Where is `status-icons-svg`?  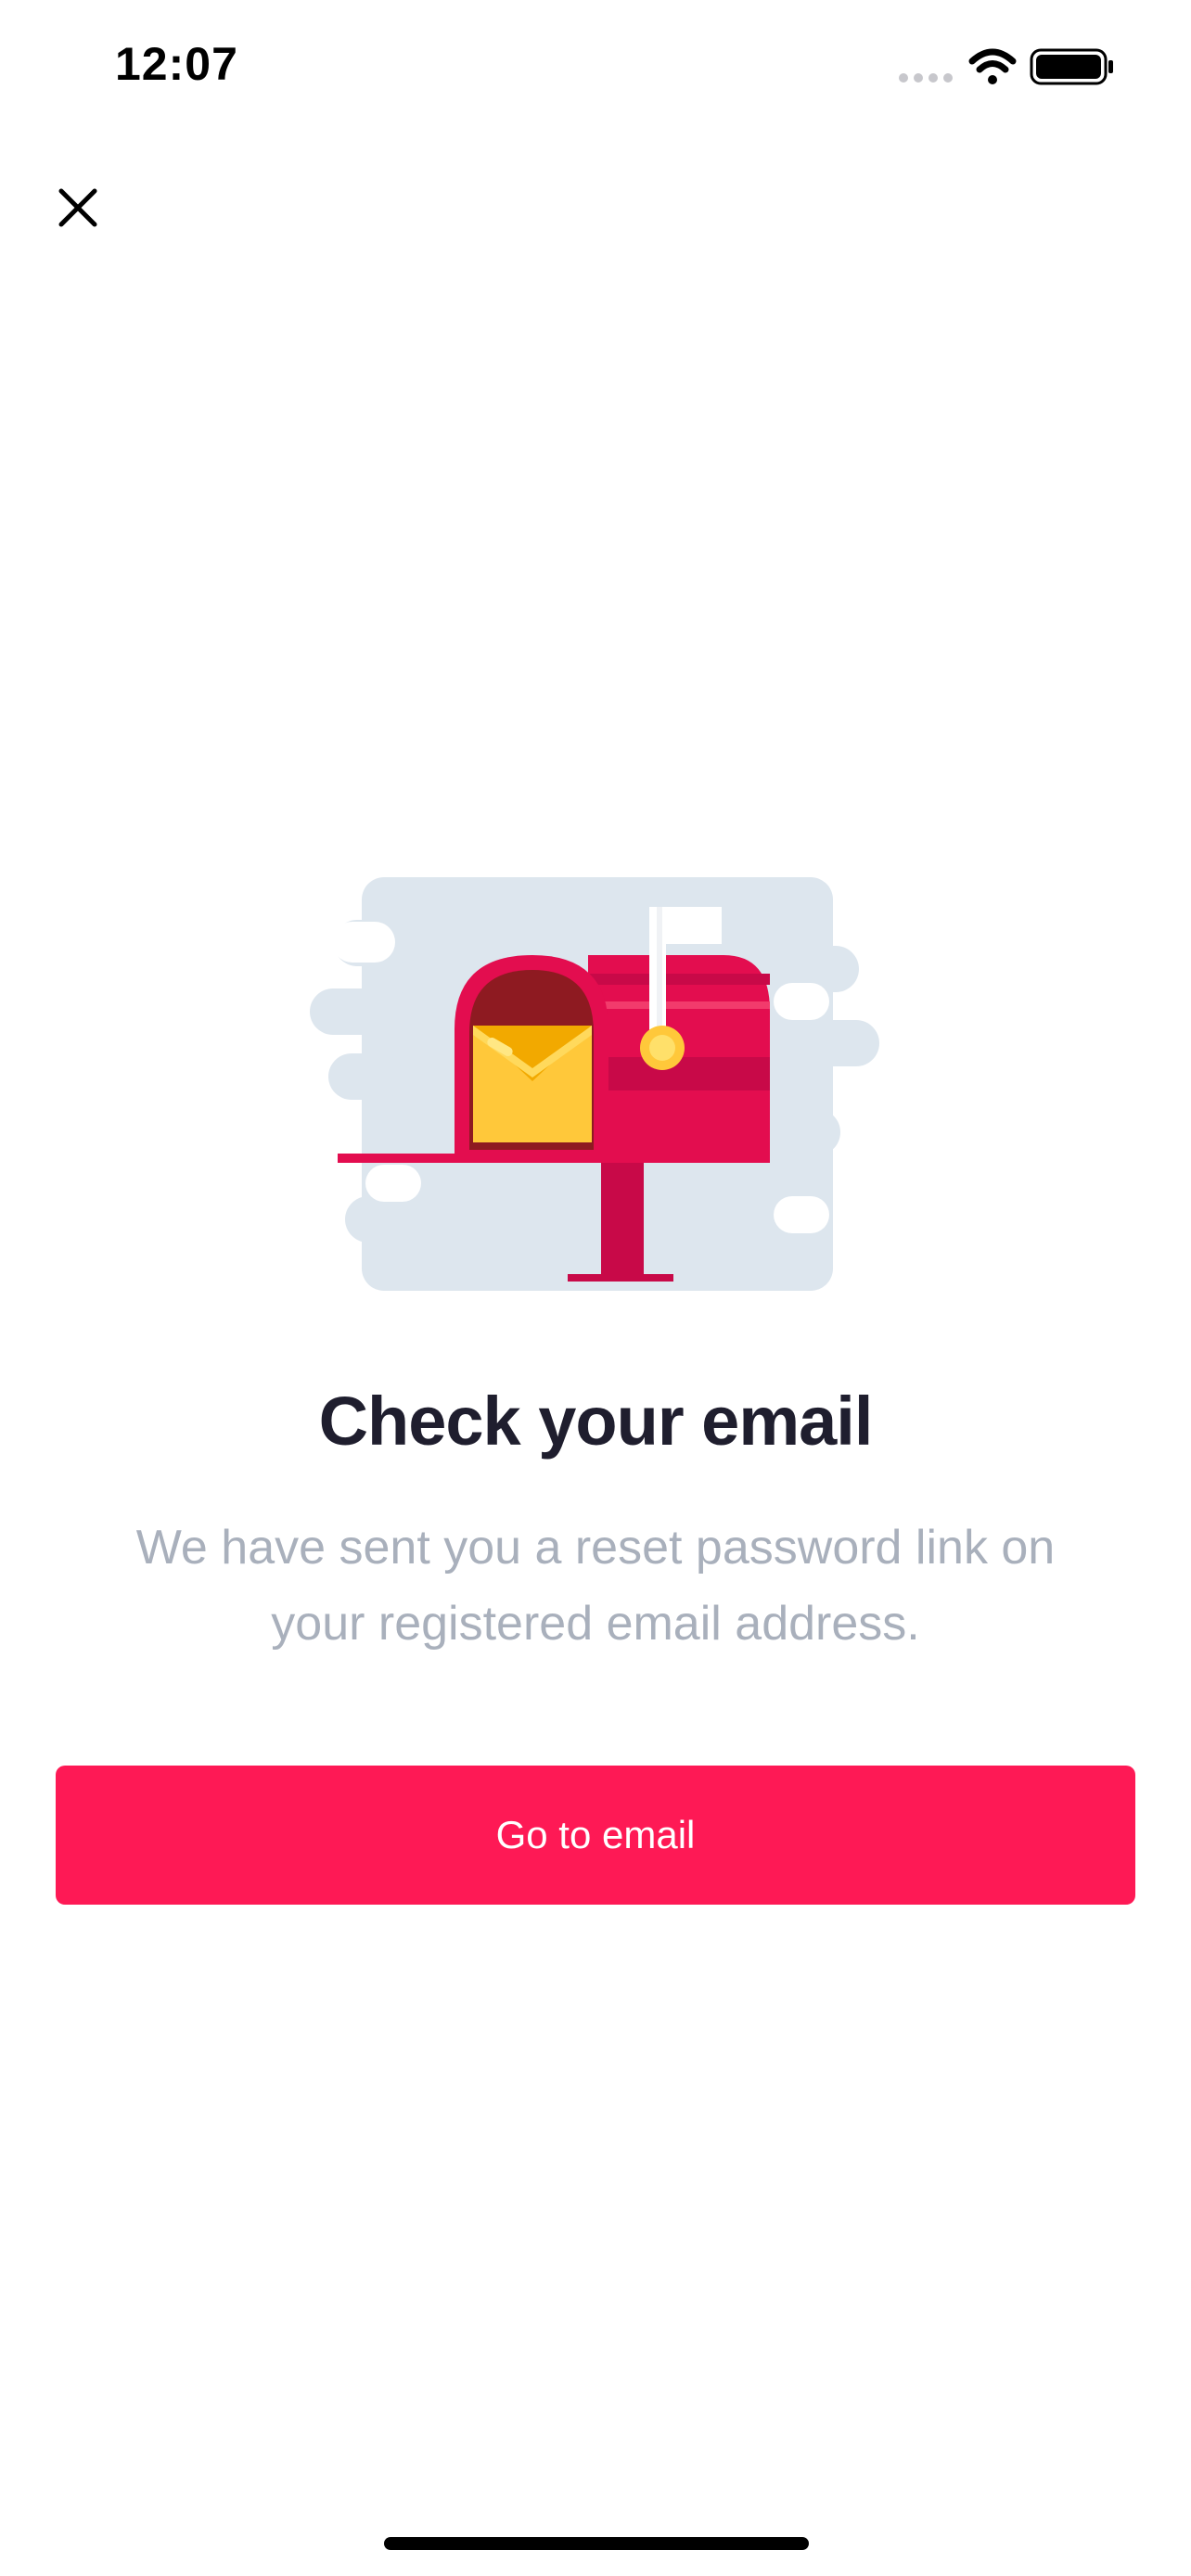
status-icons-svg is located at coordinates (1006, 66).